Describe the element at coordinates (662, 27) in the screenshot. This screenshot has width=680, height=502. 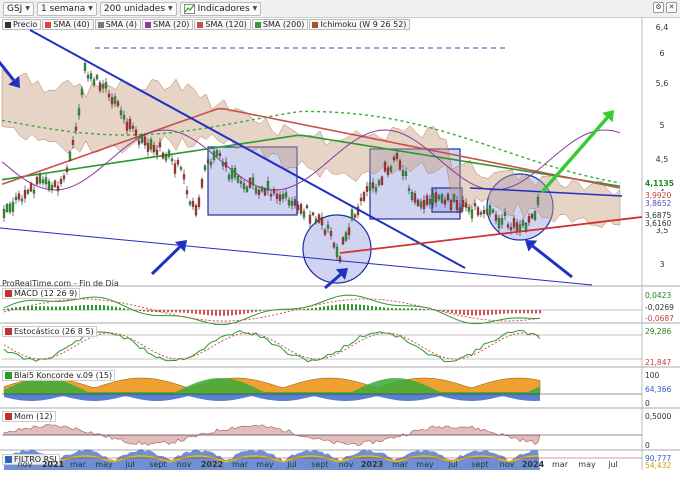
I see `price-tick-label: 6,4` at that location.